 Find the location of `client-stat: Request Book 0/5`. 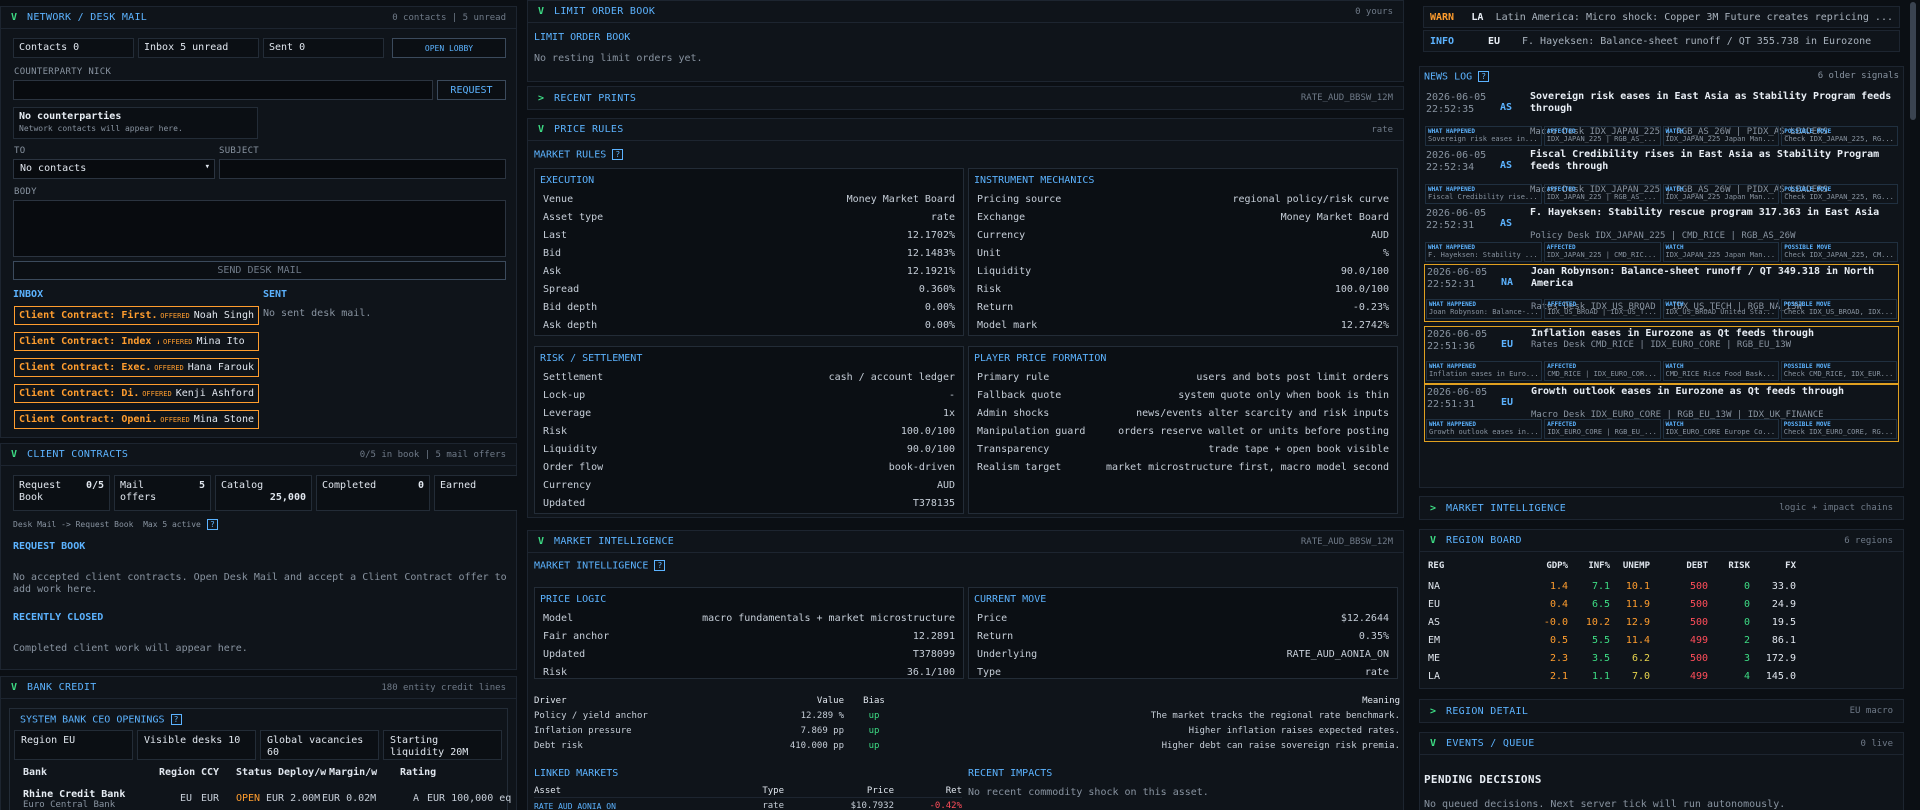

client-stat: Request Book 0/5 is located at coordinates (61, 493).